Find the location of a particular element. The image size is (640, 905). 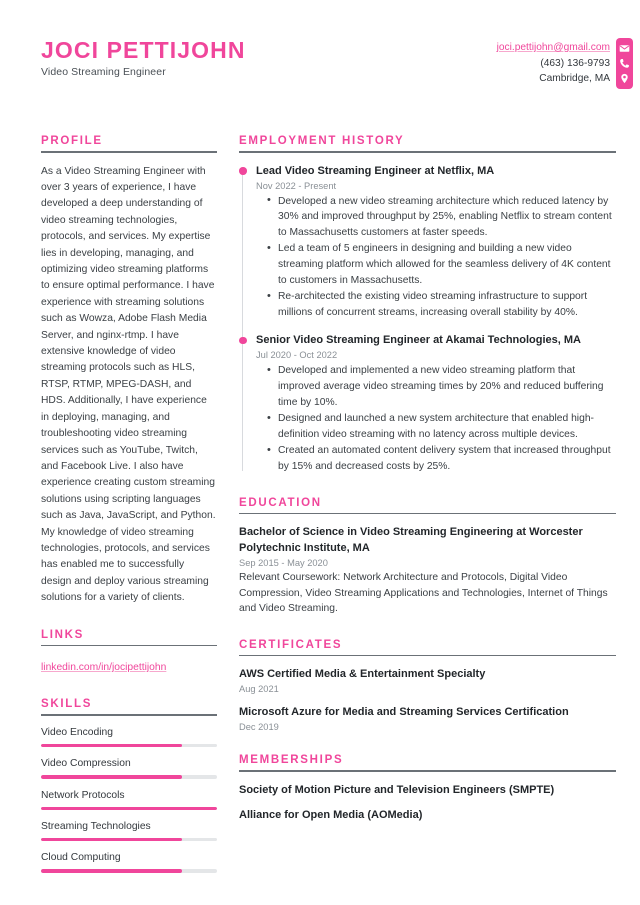

links-list: linkedin.com/in/jocipettijohn is located at coordinates (129, 666).